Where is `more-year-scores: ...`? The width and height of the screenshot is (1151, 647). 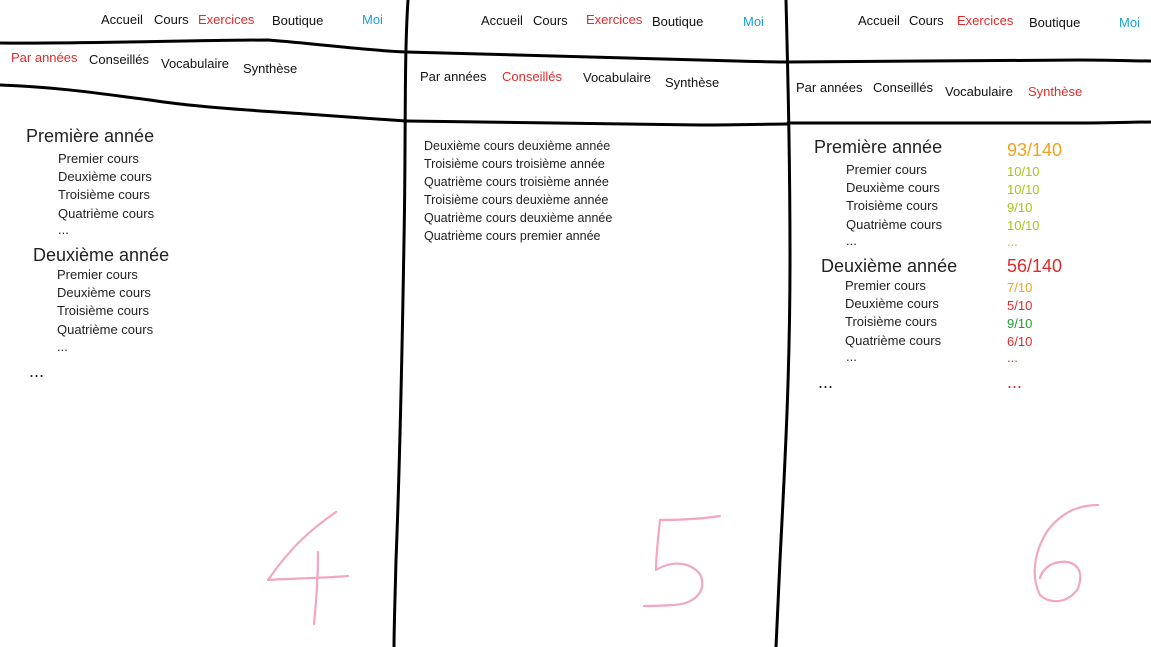
more-year-scores: ... is located at coordinates (1015, 382).